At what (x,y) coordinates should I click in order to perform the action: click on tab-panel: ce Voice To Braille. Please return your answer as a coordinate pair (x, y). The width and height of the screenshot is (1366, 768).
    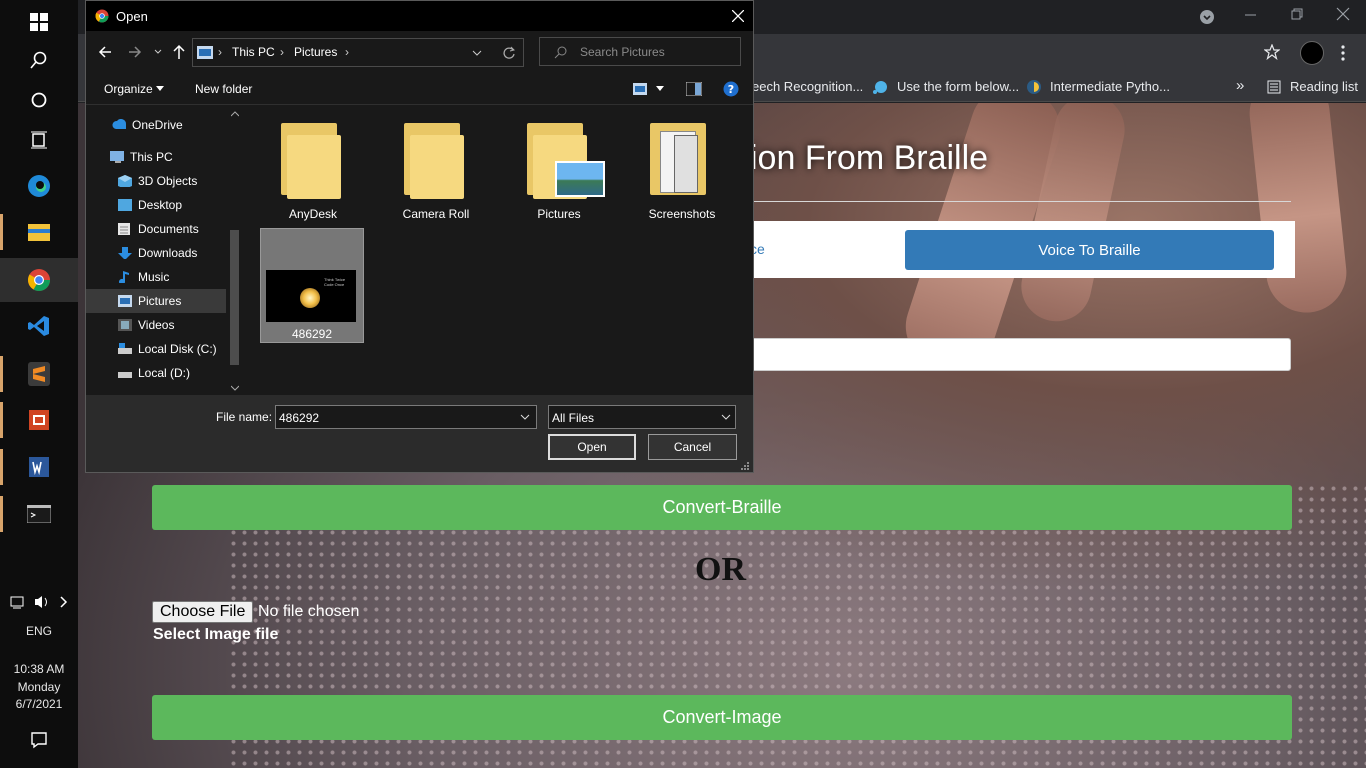
    Looking at the image, I should click on (1022, 249).